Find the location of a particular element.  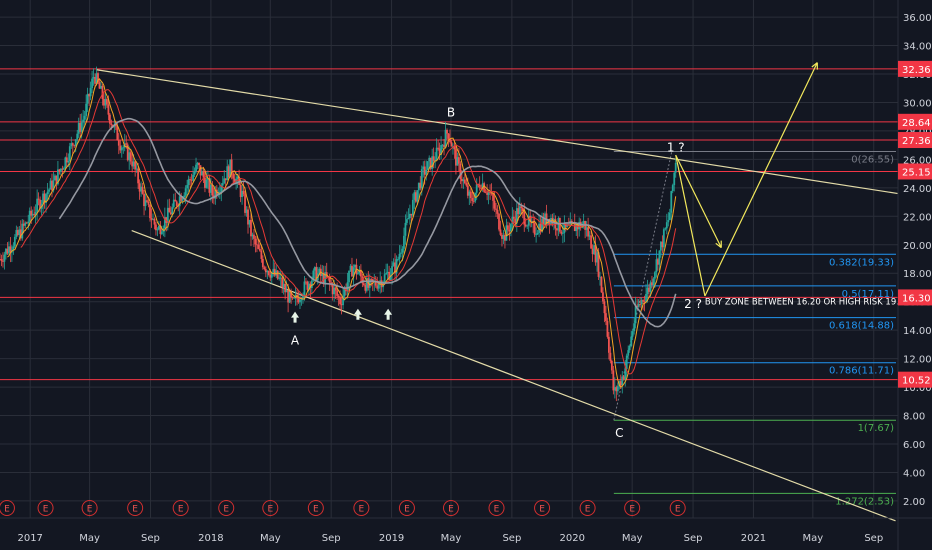

fib-level-label: 1(7.67) is located at coordinates (876, 428).